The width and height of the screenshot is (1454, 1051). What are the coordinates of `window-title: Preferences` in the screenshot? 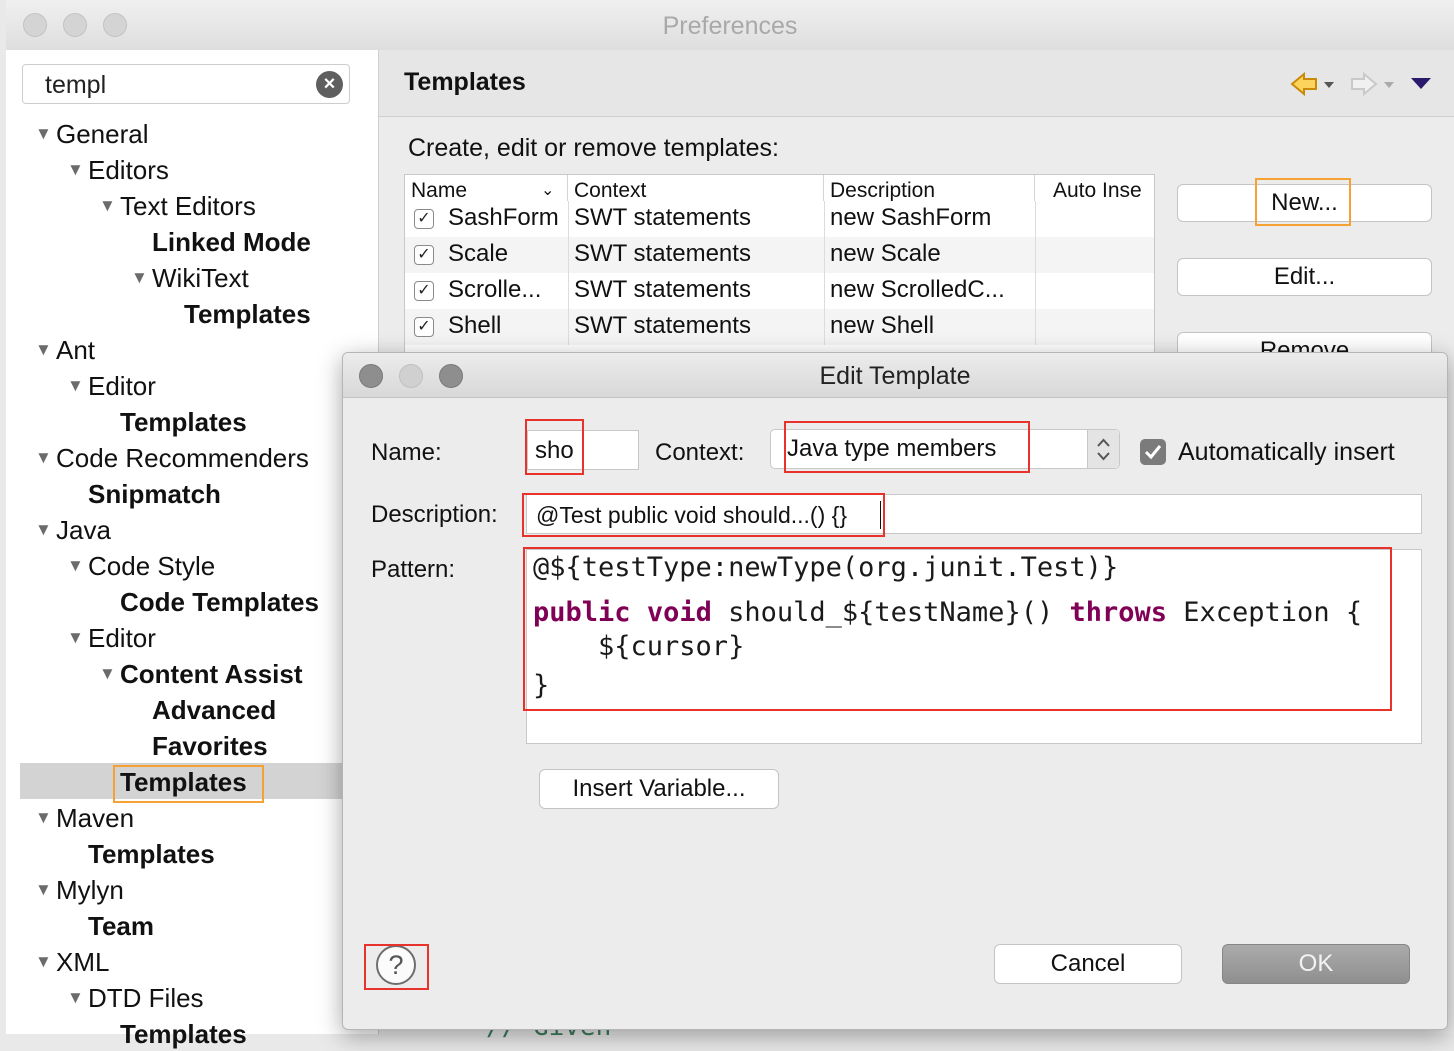 It's located at (730, 26).